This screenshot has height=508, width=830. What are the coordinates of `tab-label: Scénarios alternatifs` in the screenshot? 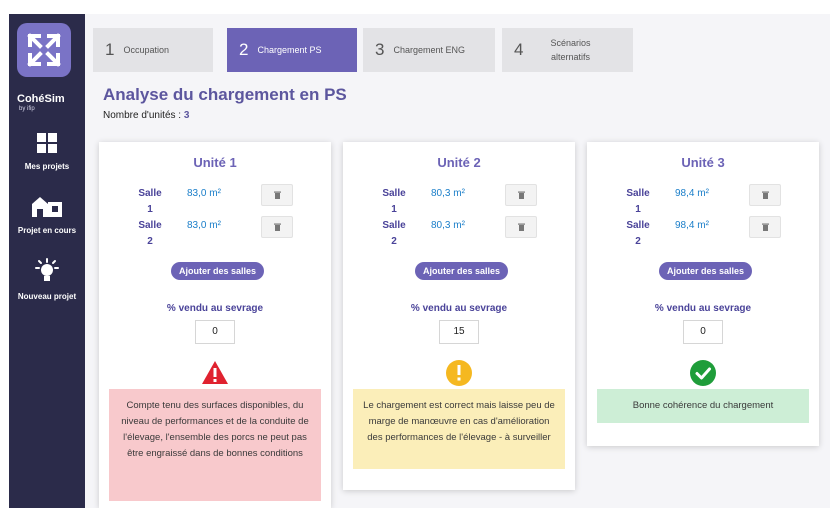 It's located at (570, 50).